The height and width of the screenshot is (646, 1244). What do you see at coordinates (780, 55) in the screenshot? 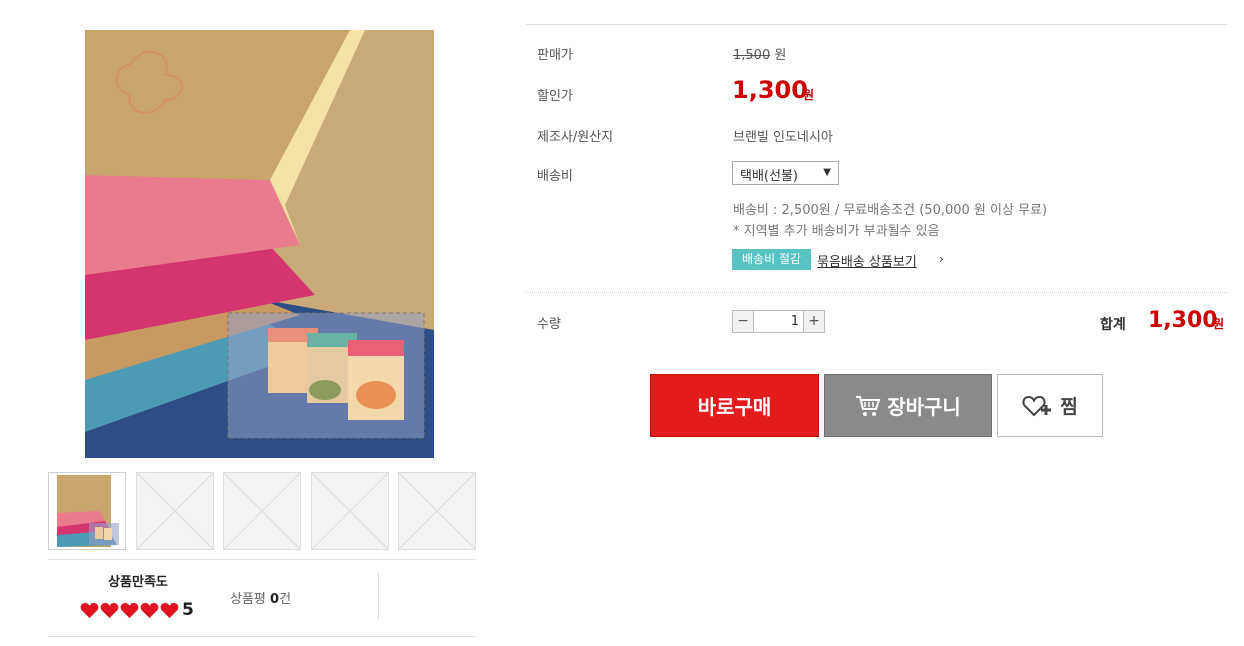
I see `original-price-unit: 원` at bounding box center [780, 55].